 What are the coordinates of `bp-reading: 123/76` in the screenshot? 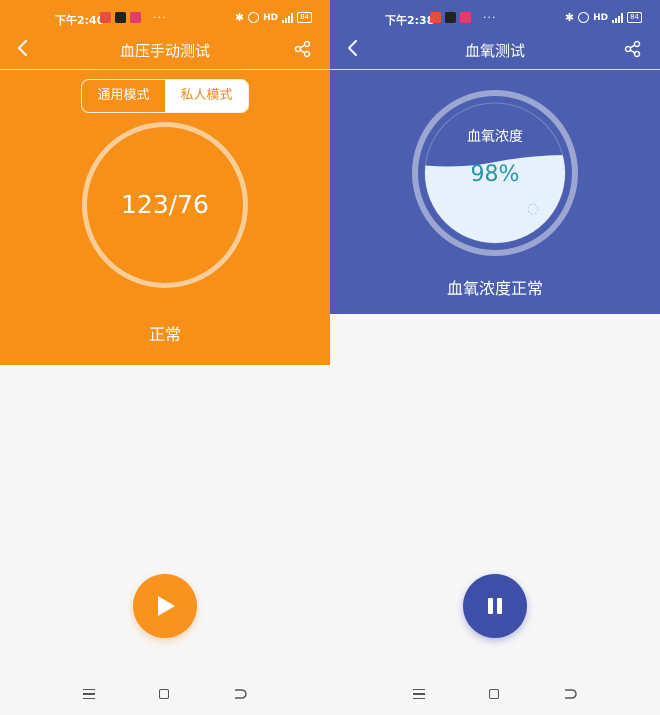 It's located at (165, 204).